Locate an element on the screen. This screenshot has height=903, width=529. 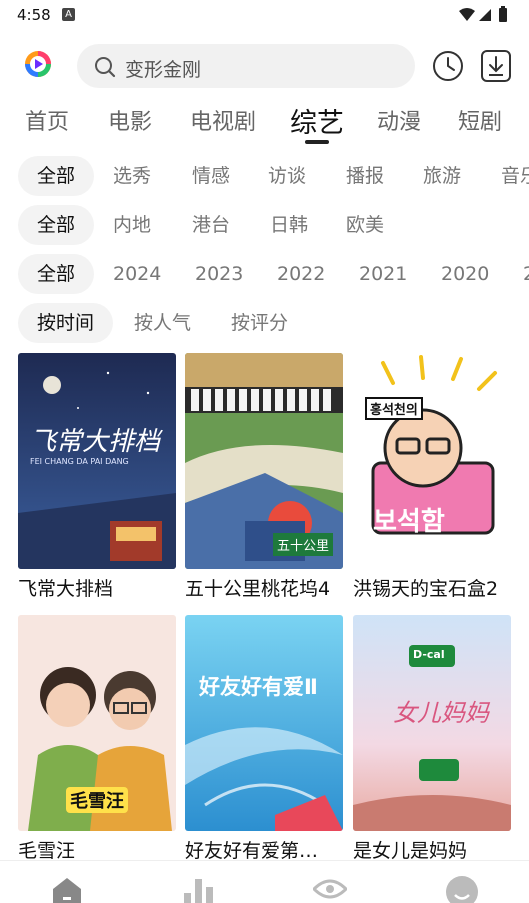
filter-chip: 2024 is located at coordinates (137, 274).